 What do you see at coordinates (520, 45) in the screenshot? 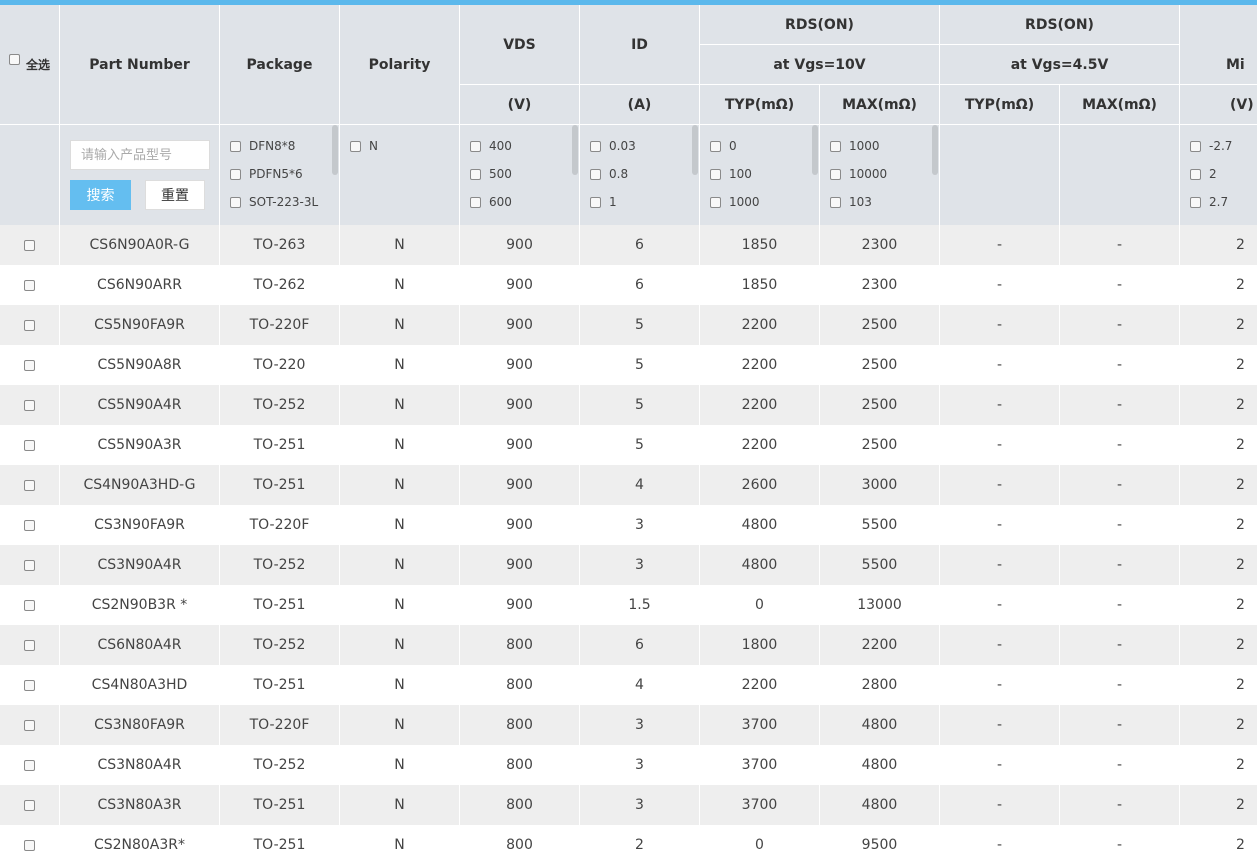
I see `header-vds: VDS` at bounding box center [520, 45].